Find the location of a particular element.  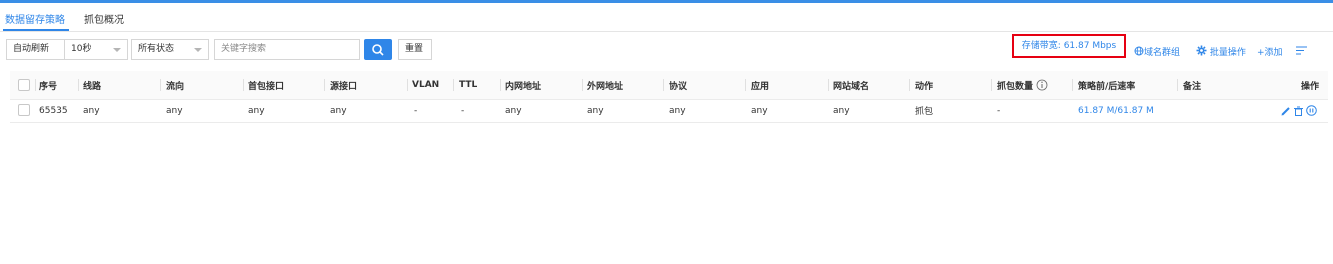

cell-direction: any is located at coordinates (174, 110).